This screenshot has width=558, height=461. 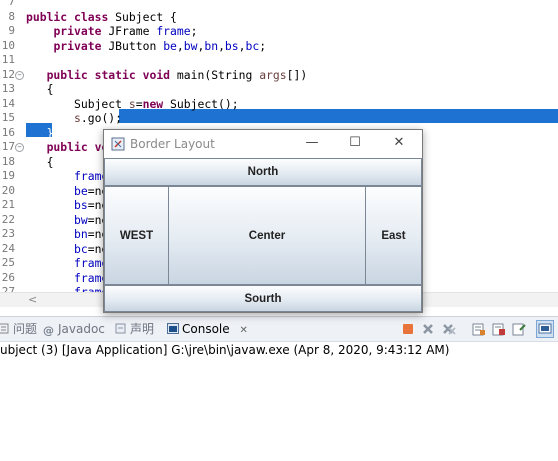 I want to click on line-number: 22, so click(x=8, y=219).